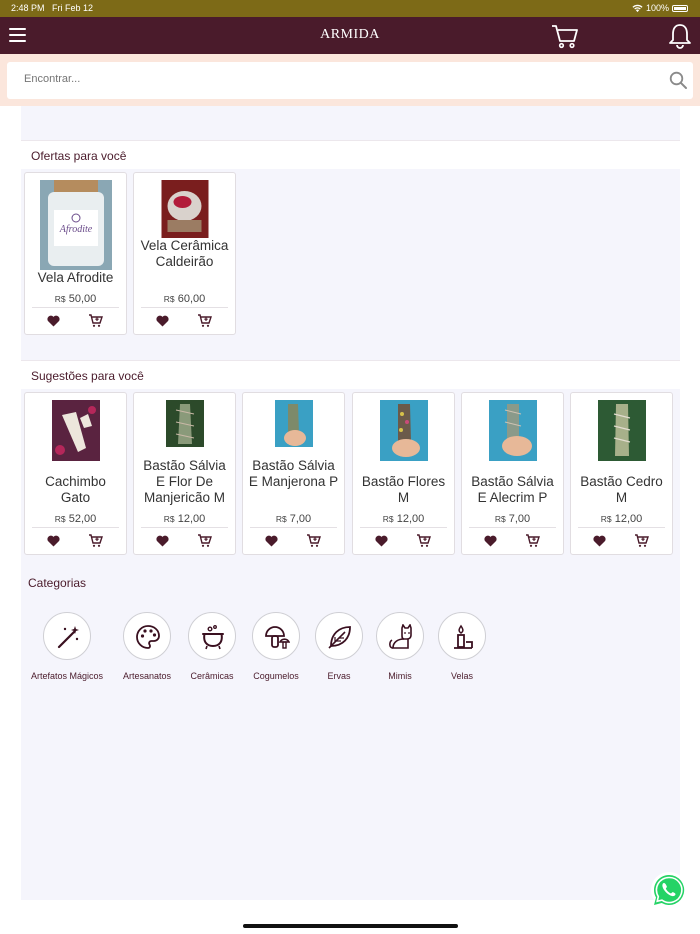  I want to click on product-name: Bastão Sálvia E Alecrim P, so click(512, 489).